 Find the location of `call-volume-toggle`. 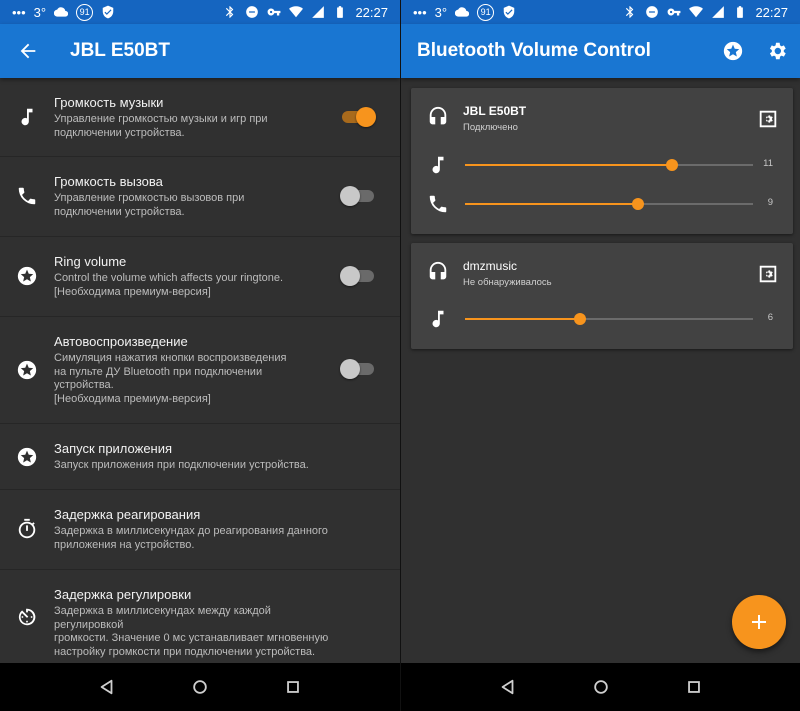

call-volume-toggle is located at coordinates (358, 196).